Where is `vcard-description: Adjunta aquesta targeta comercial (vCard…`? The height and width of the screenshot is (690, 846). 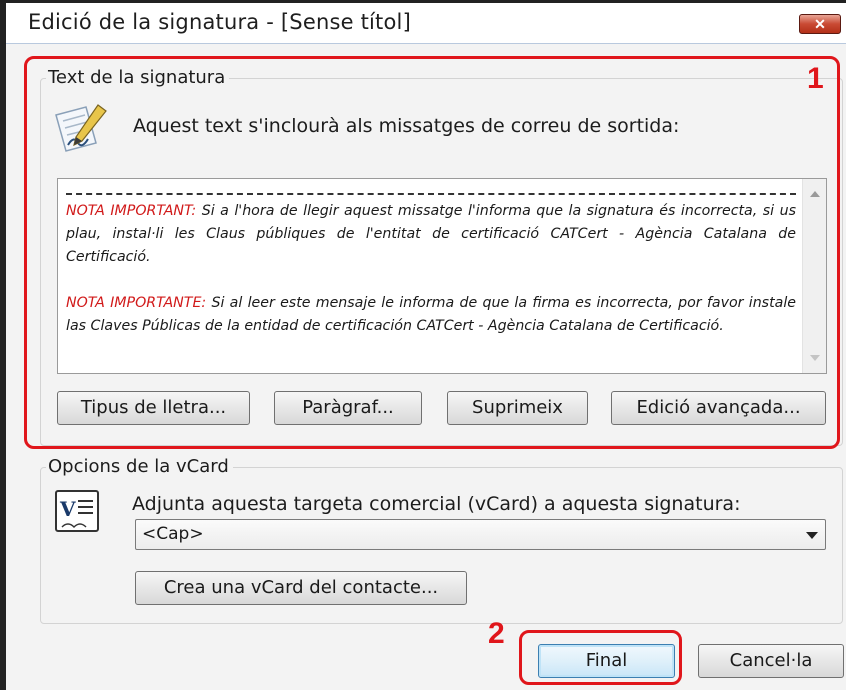 vcard-description: Adjunta aquesta targeta comercial (vCard… is located at coordinates (436, 504).